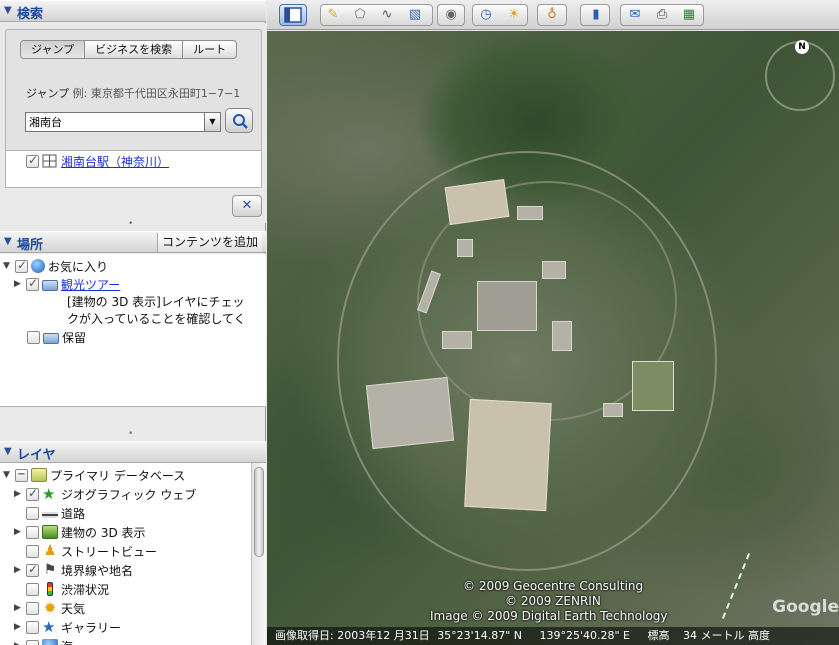  Describe the element at coordinates (49, 608) in the screenshot. I see `layer-weather: ▶ ✹ 天気` at that location.